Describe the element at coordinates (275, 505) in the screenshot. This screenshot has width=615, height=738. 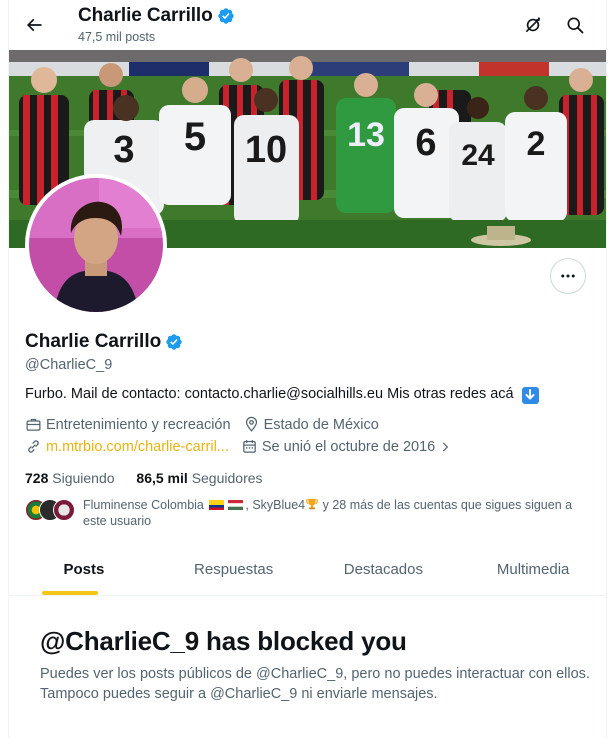
I see `known-follower-2: , SkyBlue4` at that location.